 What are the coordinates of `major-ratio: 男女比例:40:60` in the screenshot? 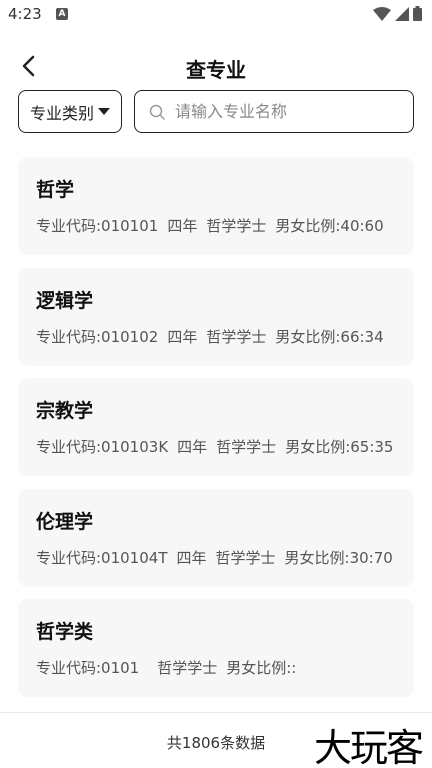 It's located at (329, 226).